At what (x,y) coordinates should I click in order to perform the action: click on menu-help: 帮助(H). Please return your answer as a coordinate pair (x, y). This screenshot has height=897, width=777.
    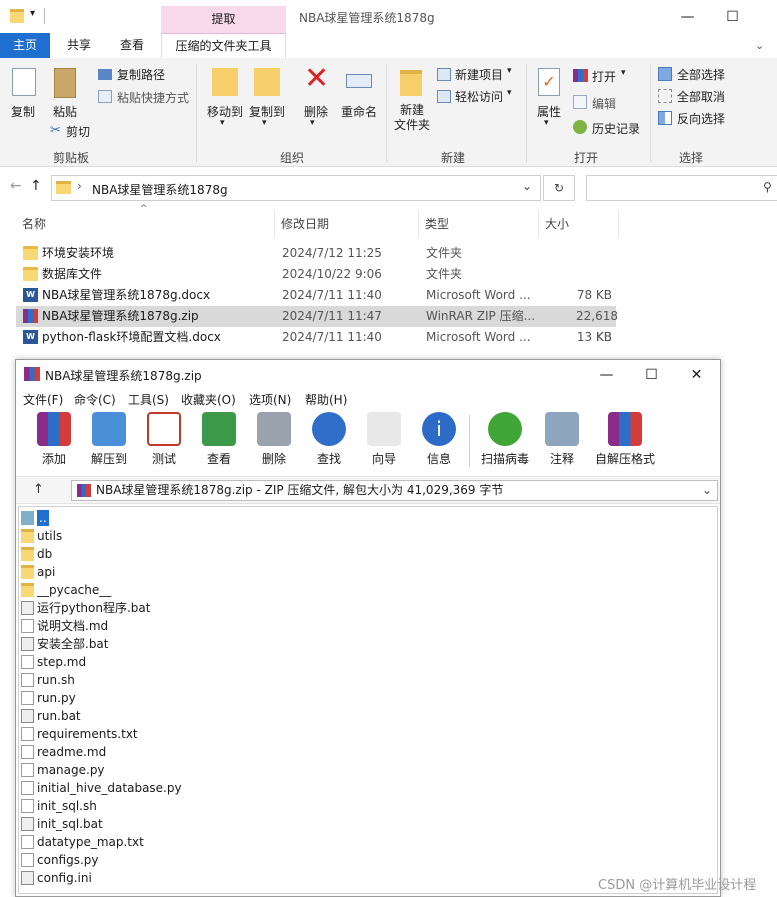
    Looking at the image, I should click on (326, 399).